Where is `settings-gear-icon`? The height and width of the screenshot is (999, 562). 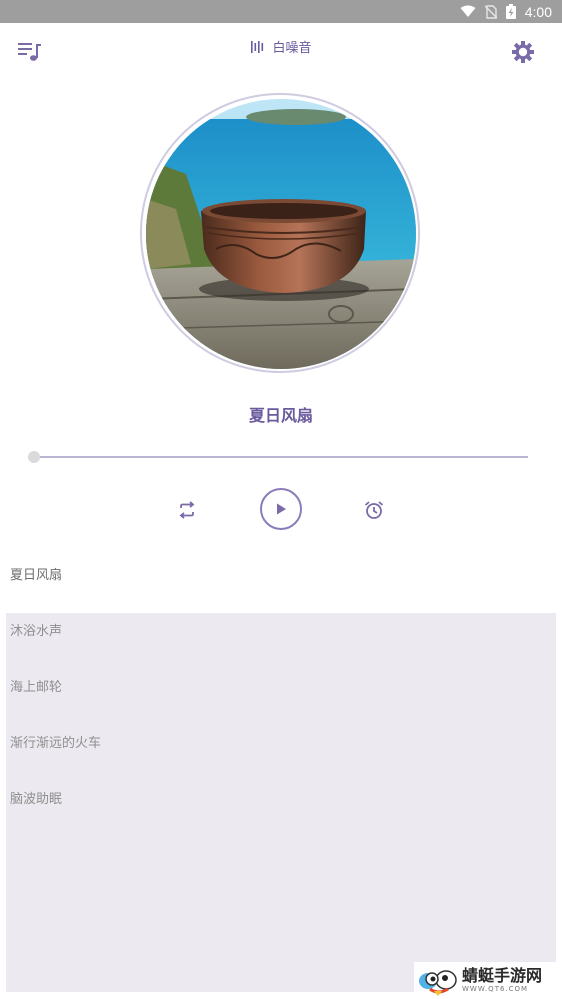
settings-gear-icon is located at coordinates (523, 52).